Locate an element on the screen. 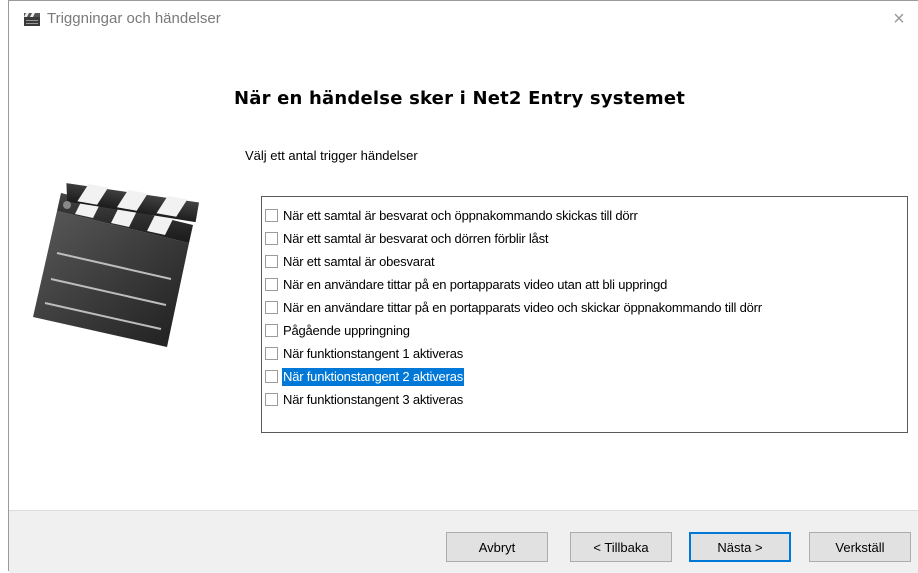 The height and width of the screenshot is (573, 918). trigger-list-item: När ett samtal är obesvarat is located at coordinates (584, 261).